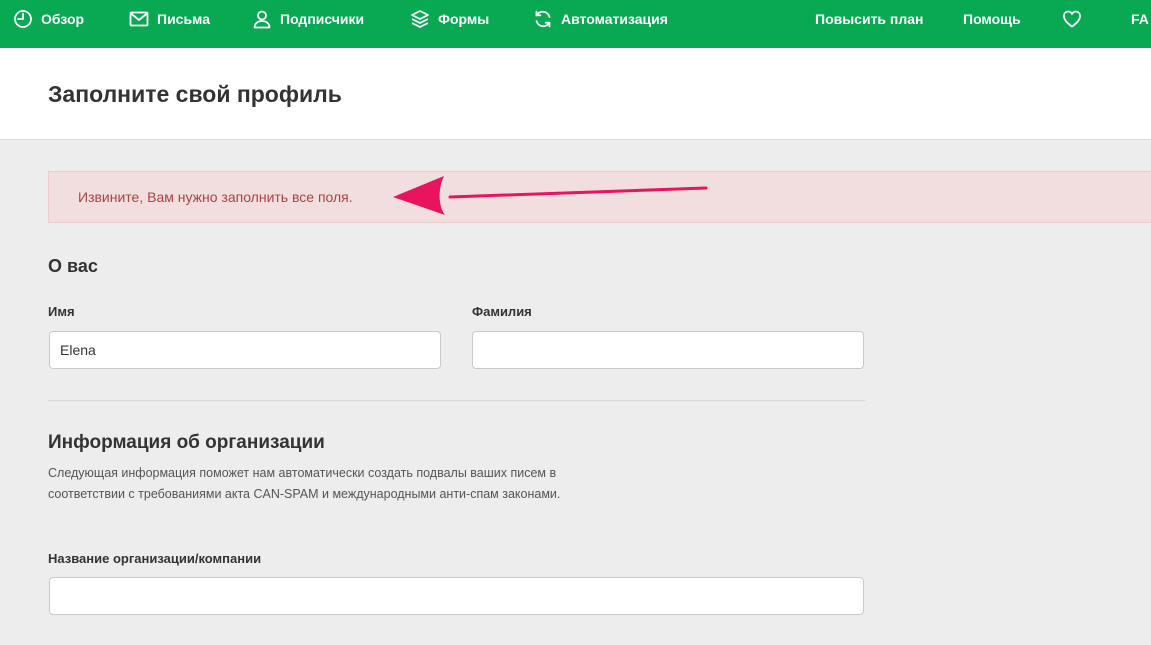 The image size is (1151, 645). I want to click on nav-item-label: Обзор, so click(63, 19).